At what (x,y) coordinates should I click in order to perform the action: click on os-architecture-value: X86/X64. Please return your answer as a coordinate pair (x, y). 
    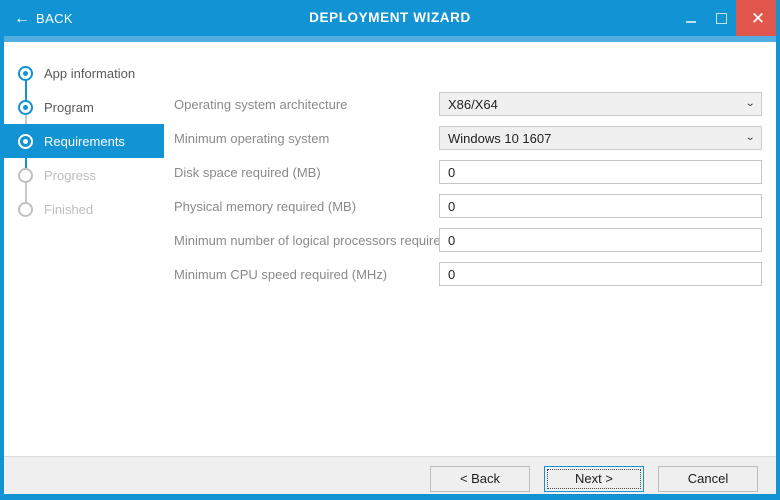
    Looking at the image, I should click on (473, 104).